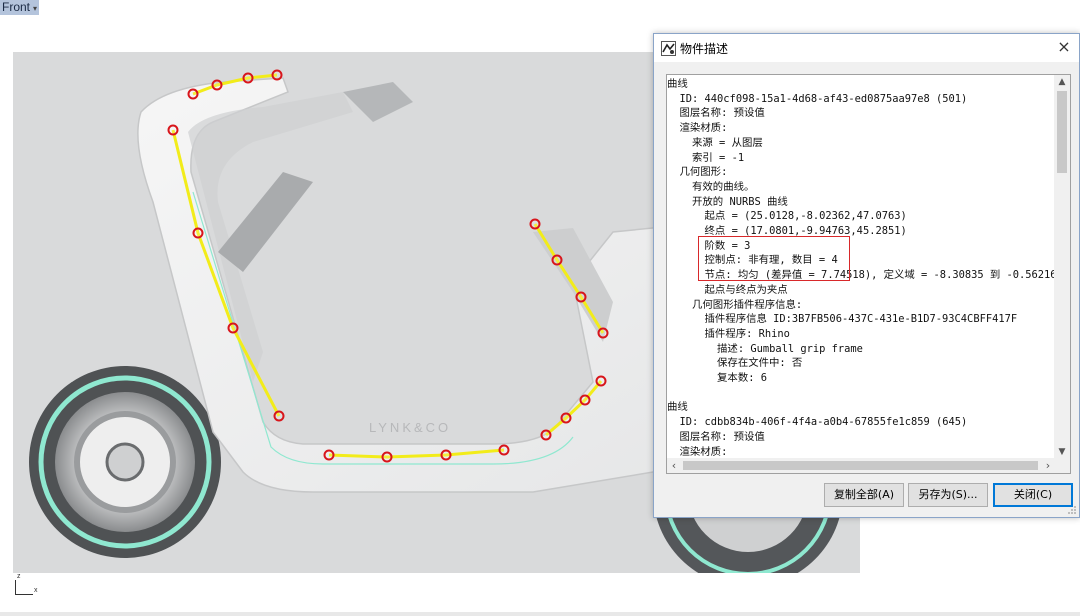  What do you see at coordinates (1062, 82) in the screenshot?
I see `scroll-up-icon: ▲` at bounding box center [1062, 82].